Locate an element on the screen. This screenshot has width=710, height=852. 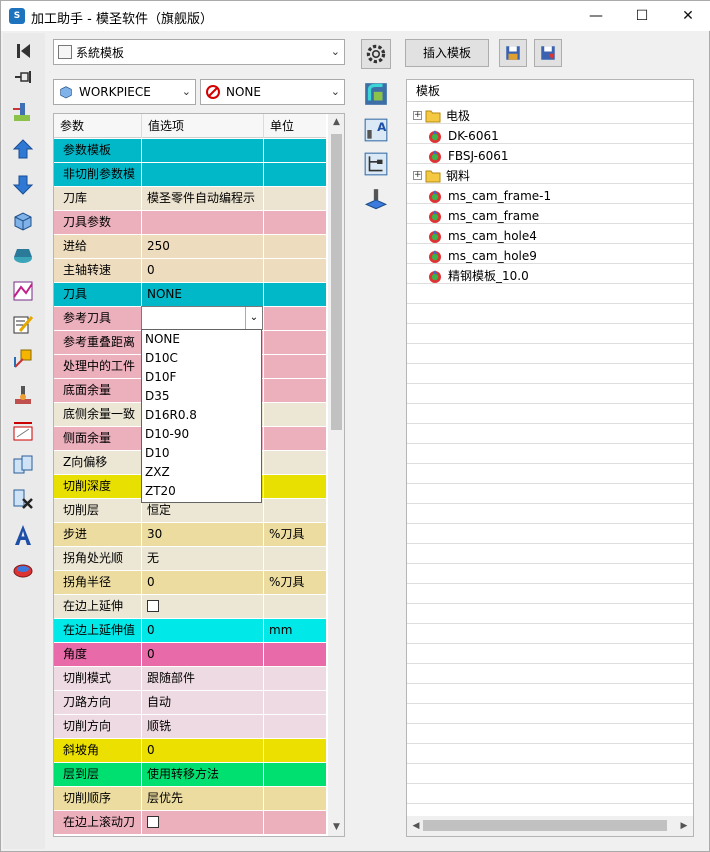
save-button is located at coordinates (513, 53).